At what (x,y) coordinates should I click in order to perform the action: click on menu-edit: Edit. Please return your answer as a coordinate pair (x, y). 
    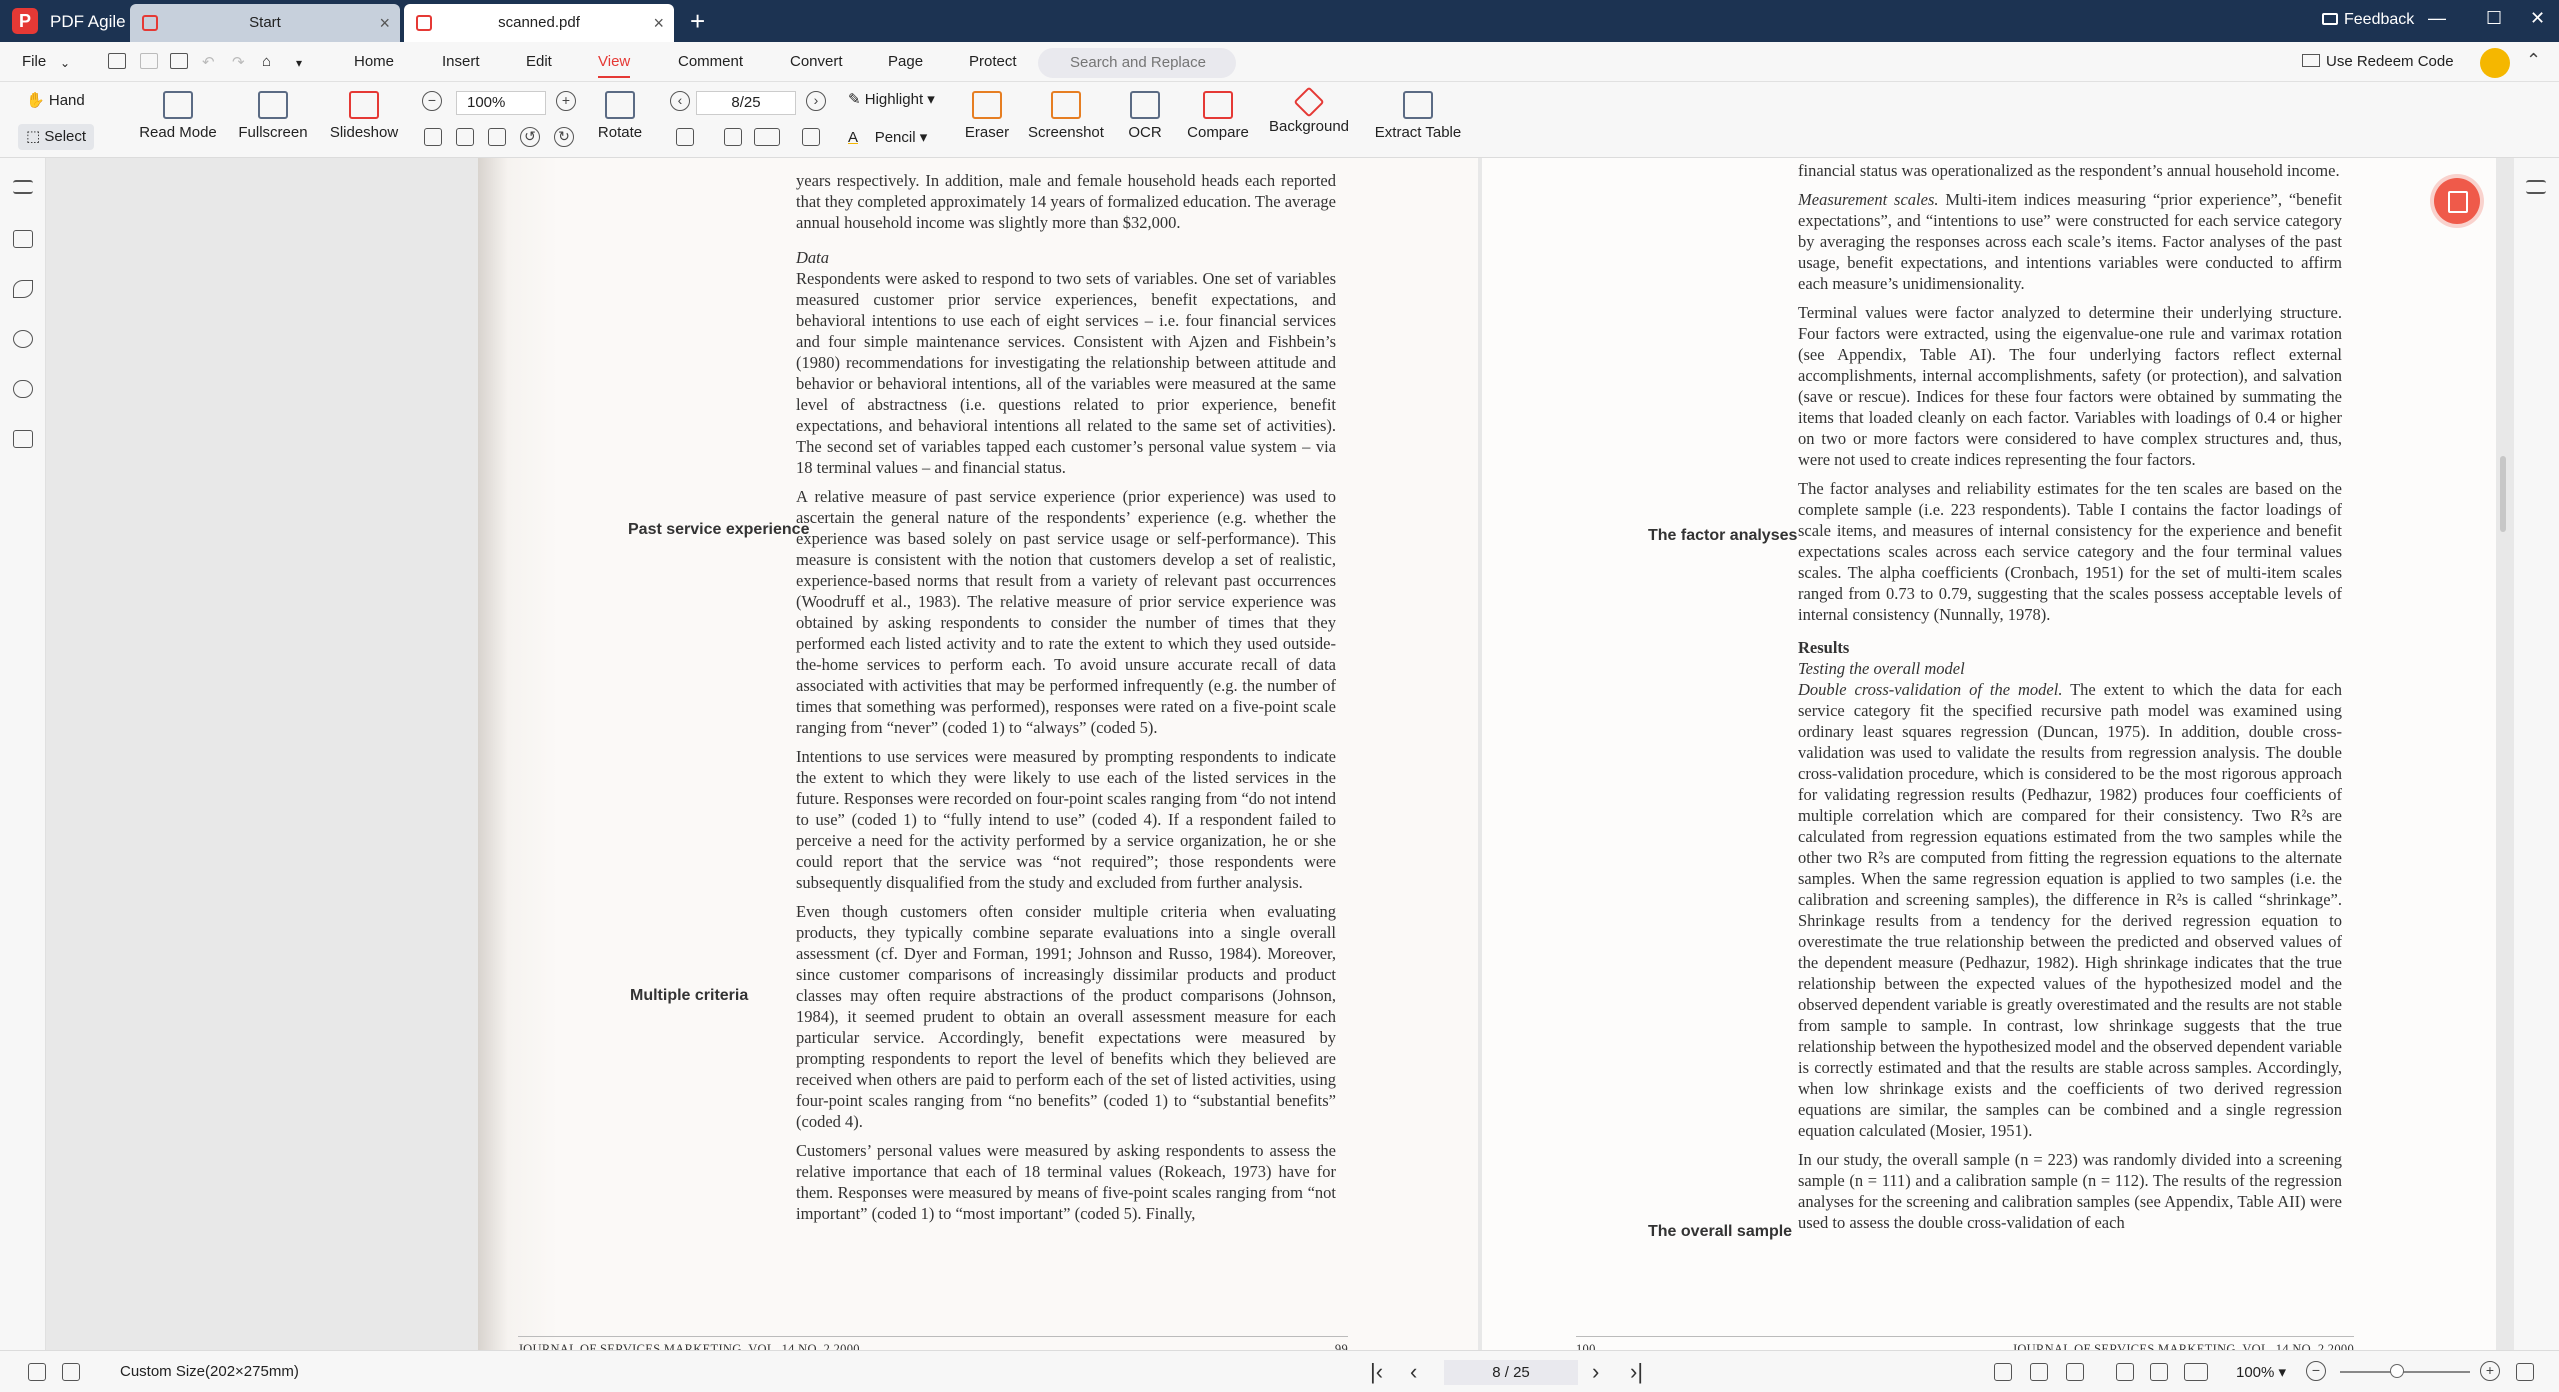
    Looking at the image, I should click on (539, 61).